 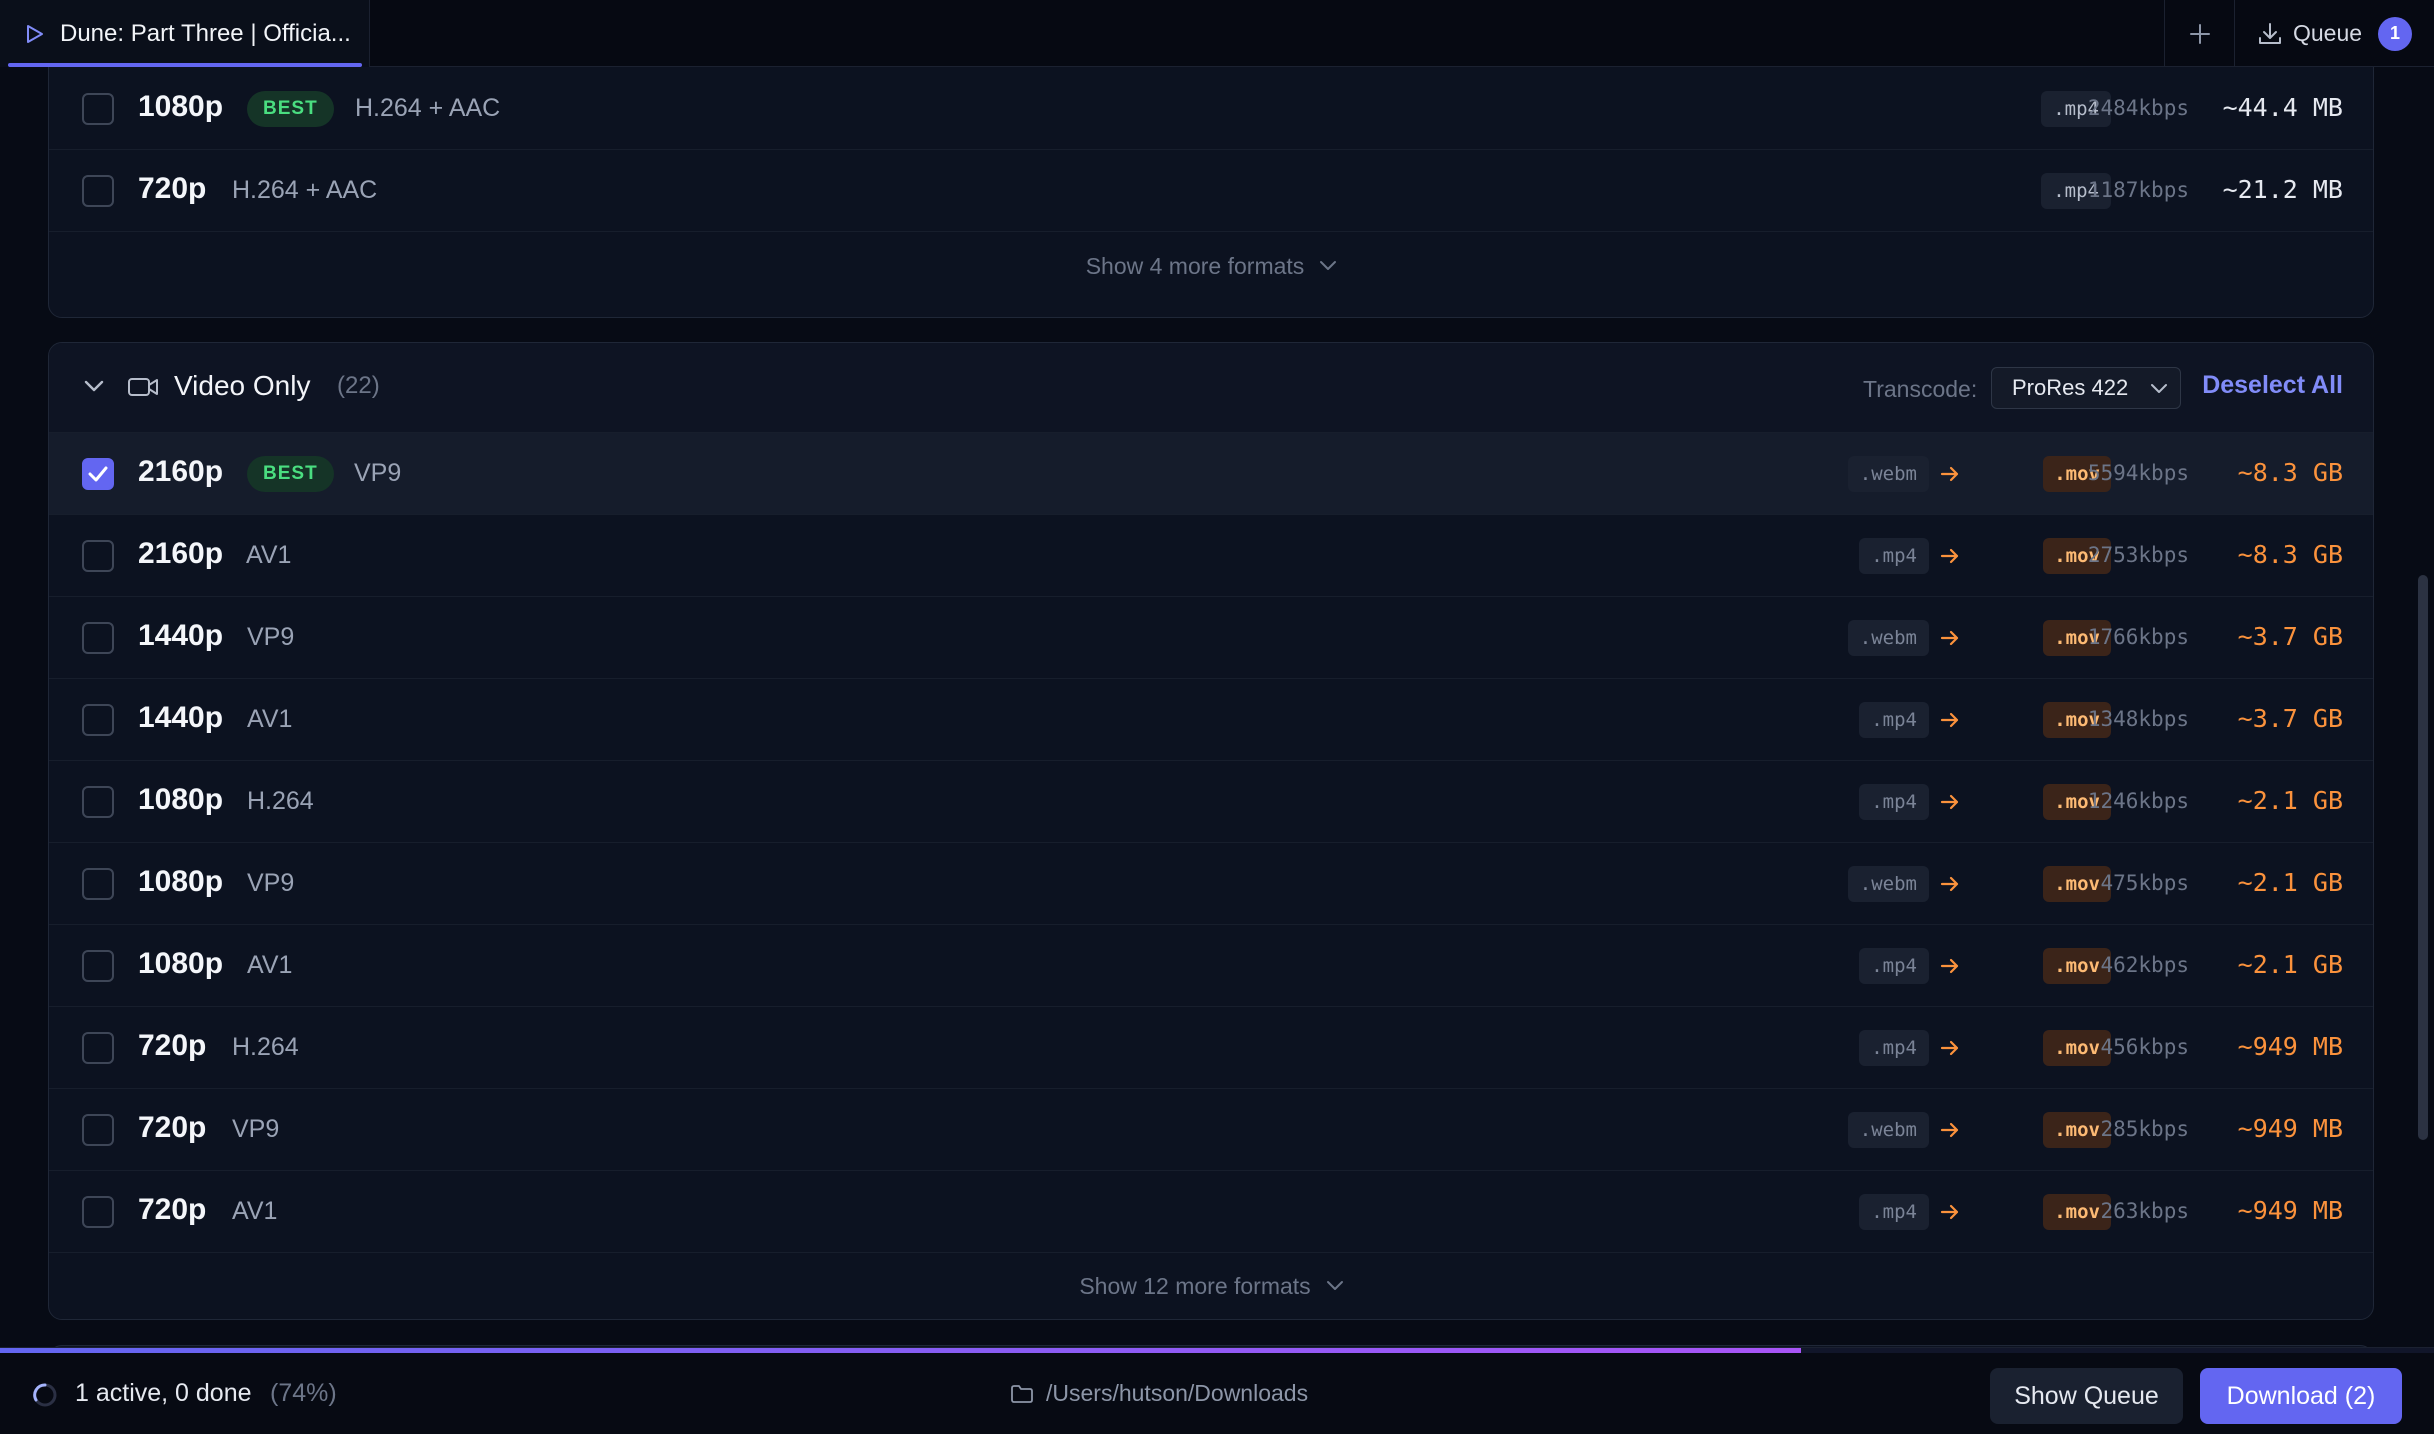 I want to click on format-row: 720p H.264 .mp4 .mov 456kbps ~949 MB, so click(x=1211, y=1048).